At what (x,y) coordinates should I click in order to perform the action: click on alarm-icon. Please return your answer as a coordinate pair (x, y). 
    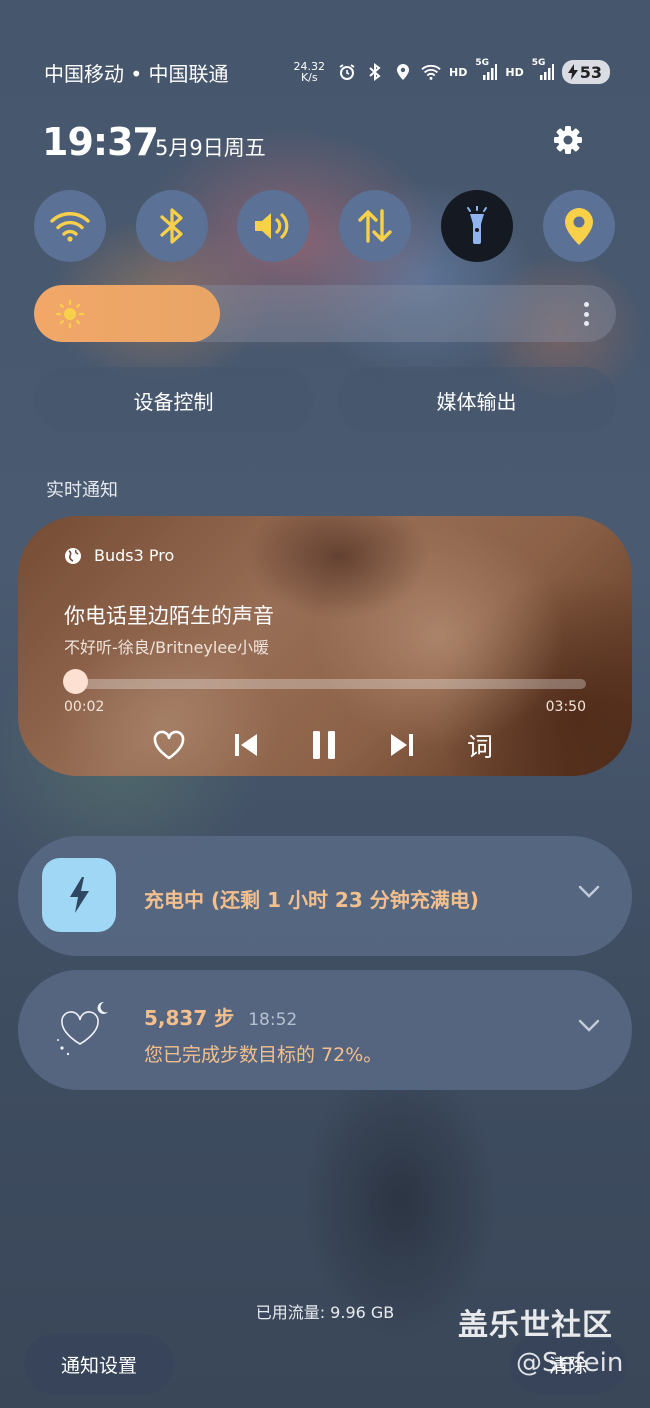
    Looking at the image, I should click on (347, 72).